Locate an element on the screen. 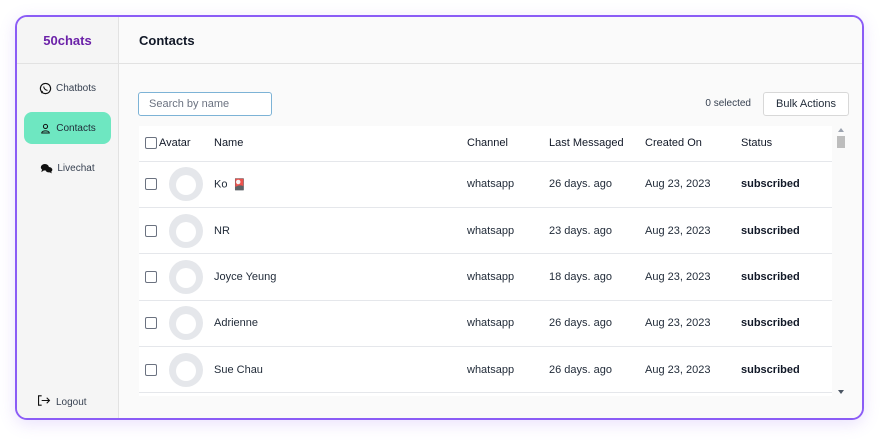  contact-name-emoji: 🎴 is located at coordinates (239, 184).